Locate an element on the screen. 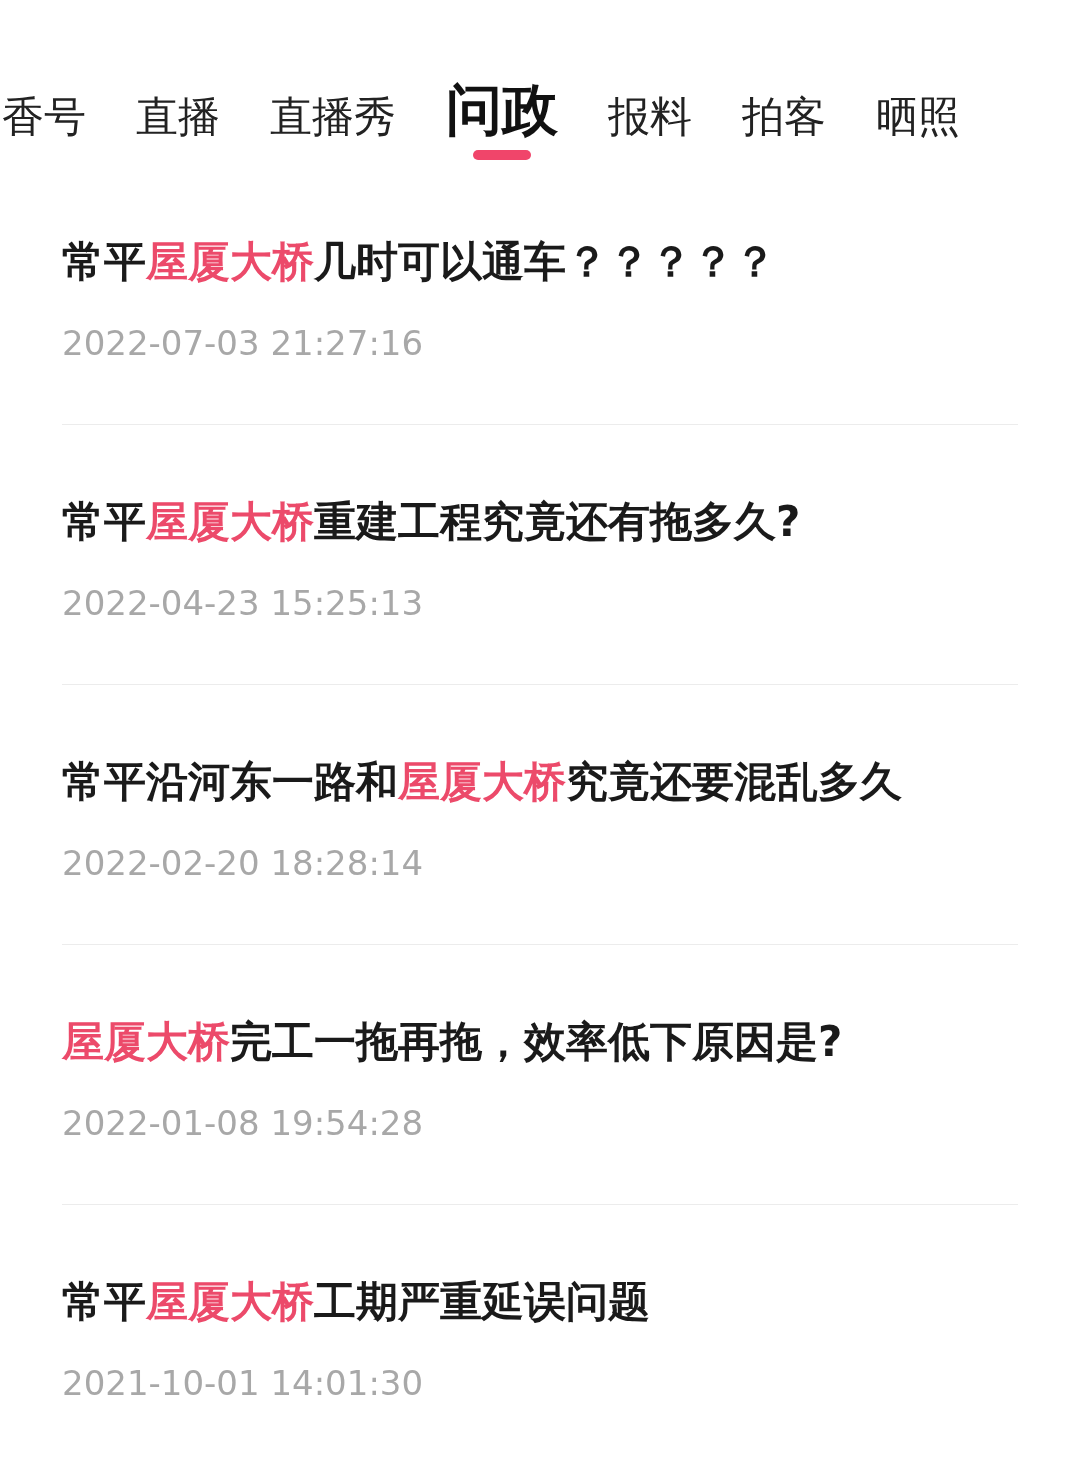 The height and width of the screenshot is (1462, 1080). post-title: 常平屋厦大桥几时可以通车？？？？？ is located at coordinates (540, 262).